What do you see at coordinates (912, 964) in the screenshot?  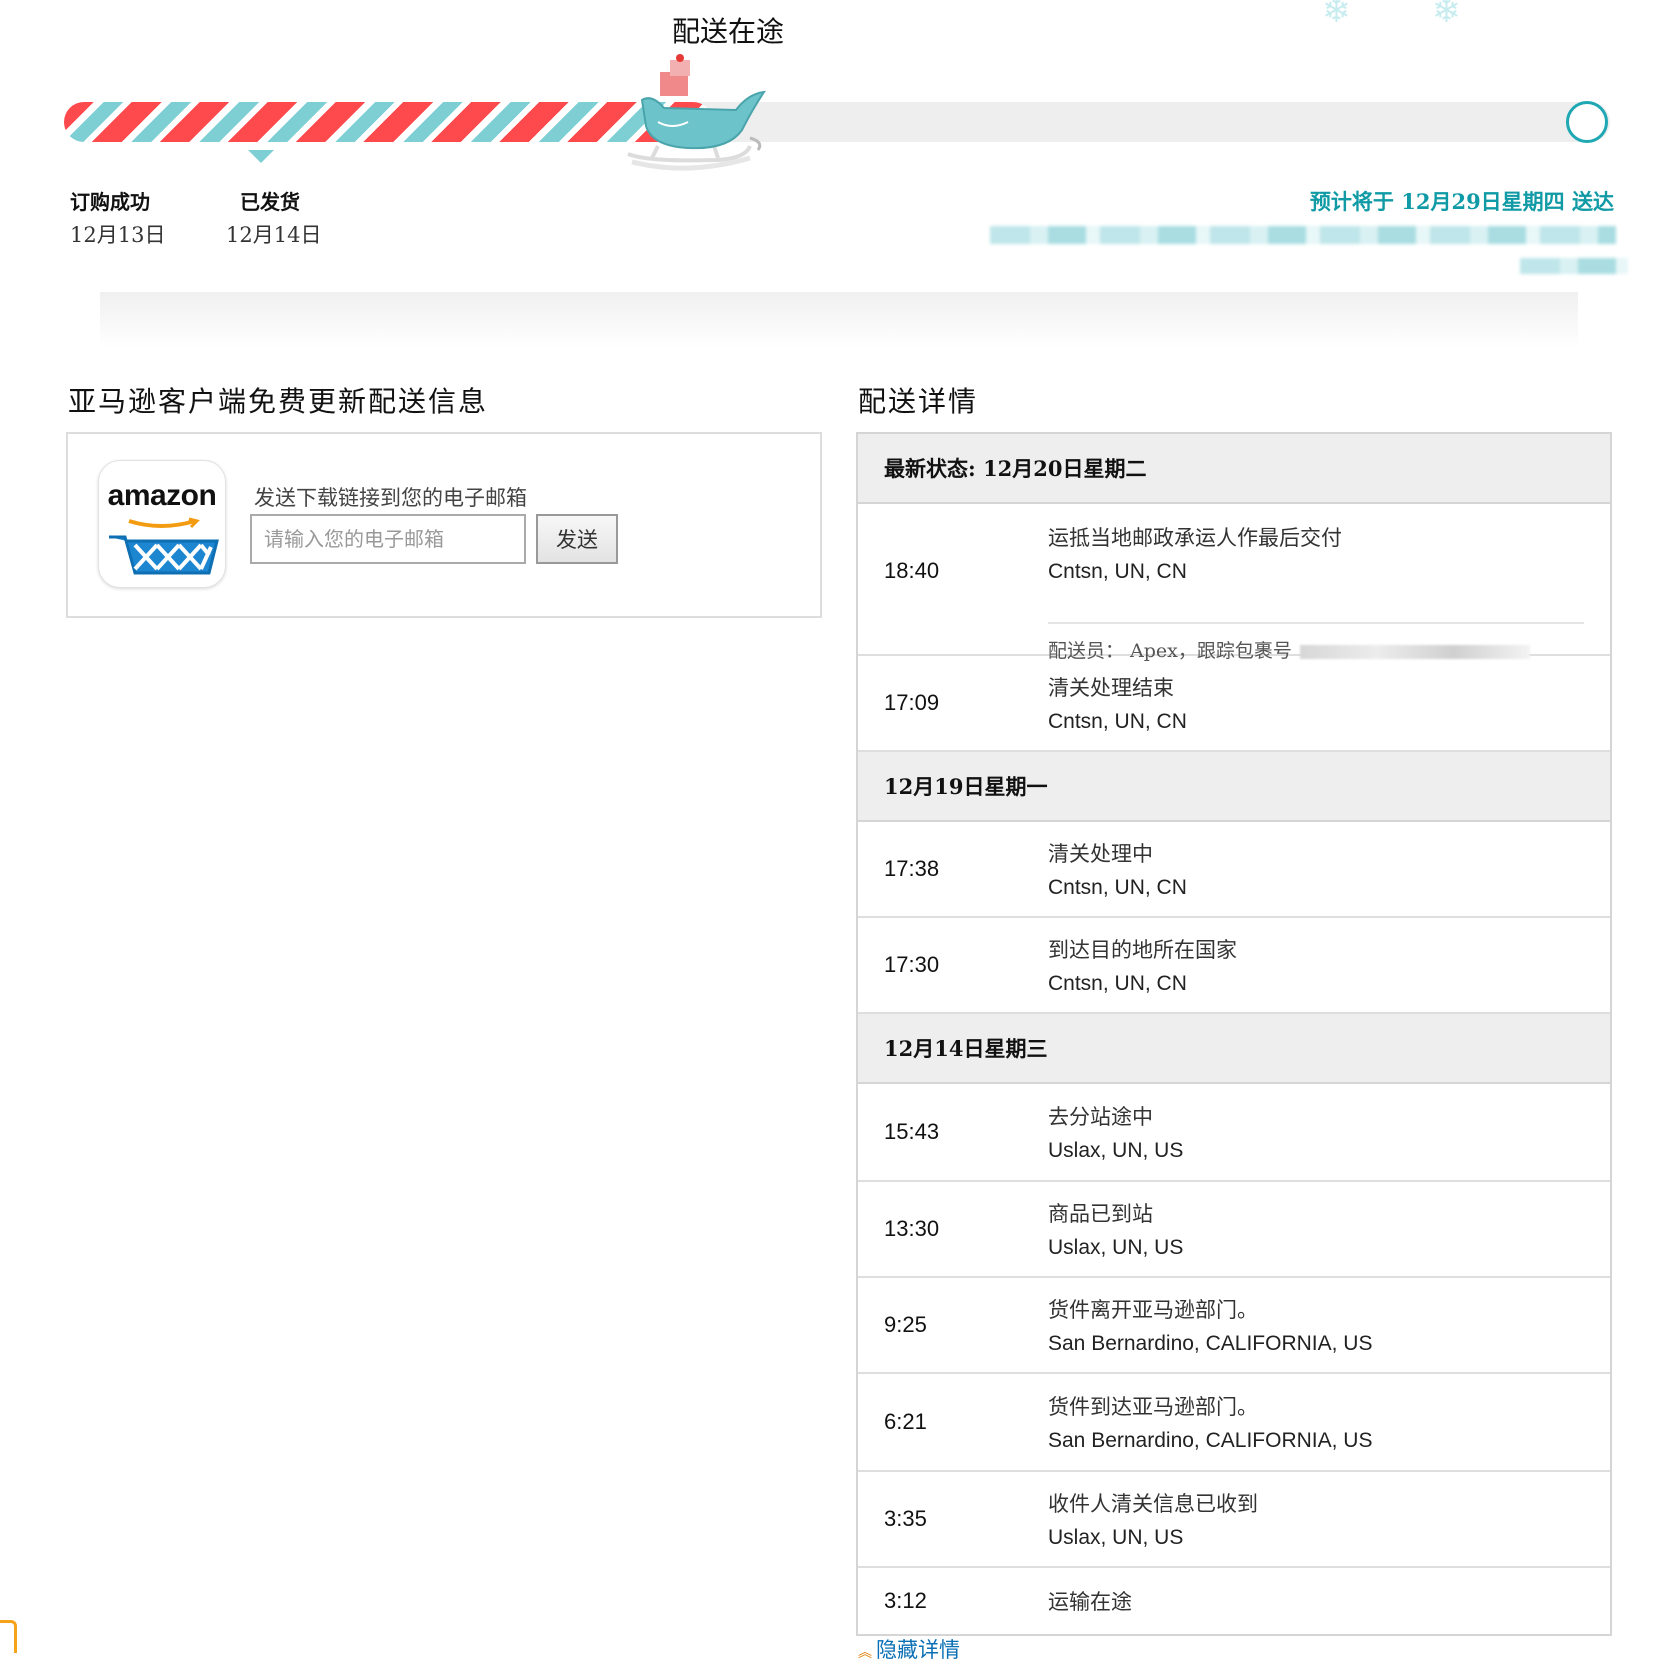 I see `event-time: 17:30` at bounding box center [912, 964].